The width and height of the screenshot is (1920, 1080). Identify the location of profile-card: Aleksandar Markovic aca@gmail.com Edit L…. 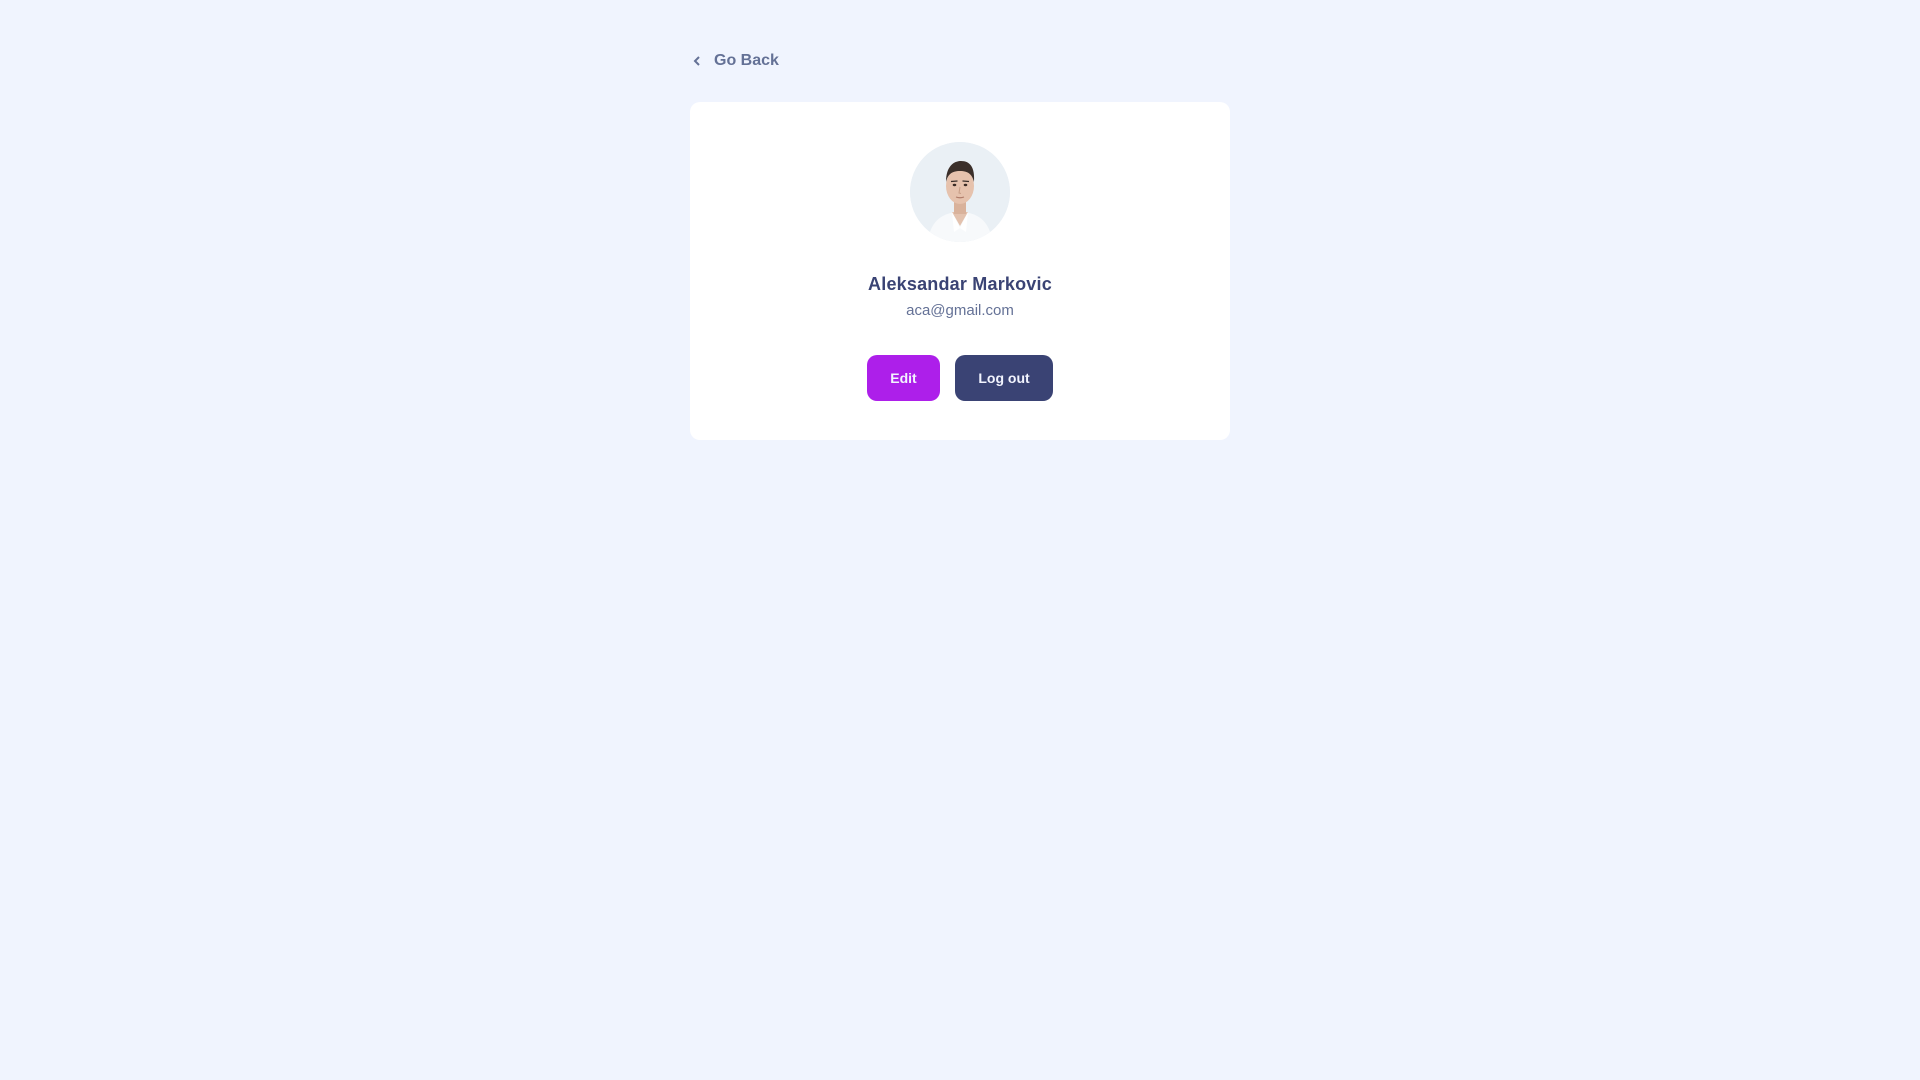
(960, 271).